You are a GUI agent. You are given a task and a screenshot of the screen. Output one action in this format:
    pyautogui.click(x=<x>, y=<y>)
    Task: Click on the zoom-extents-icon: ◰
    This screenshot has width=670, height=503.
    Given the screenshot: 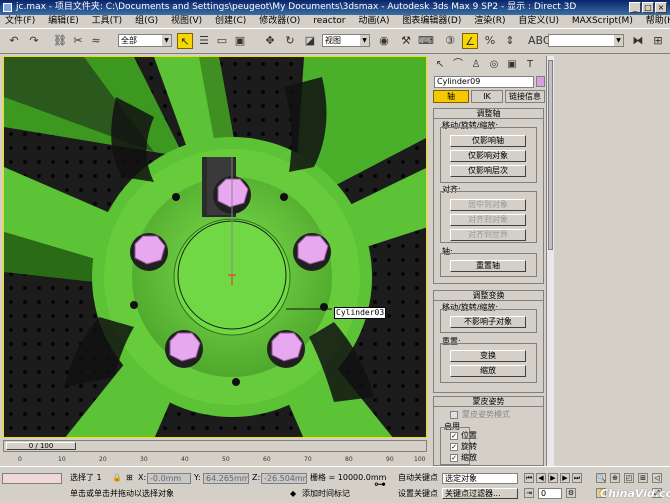 What is the action you would take?
    pyautogui.click(x=629, y=478)
    